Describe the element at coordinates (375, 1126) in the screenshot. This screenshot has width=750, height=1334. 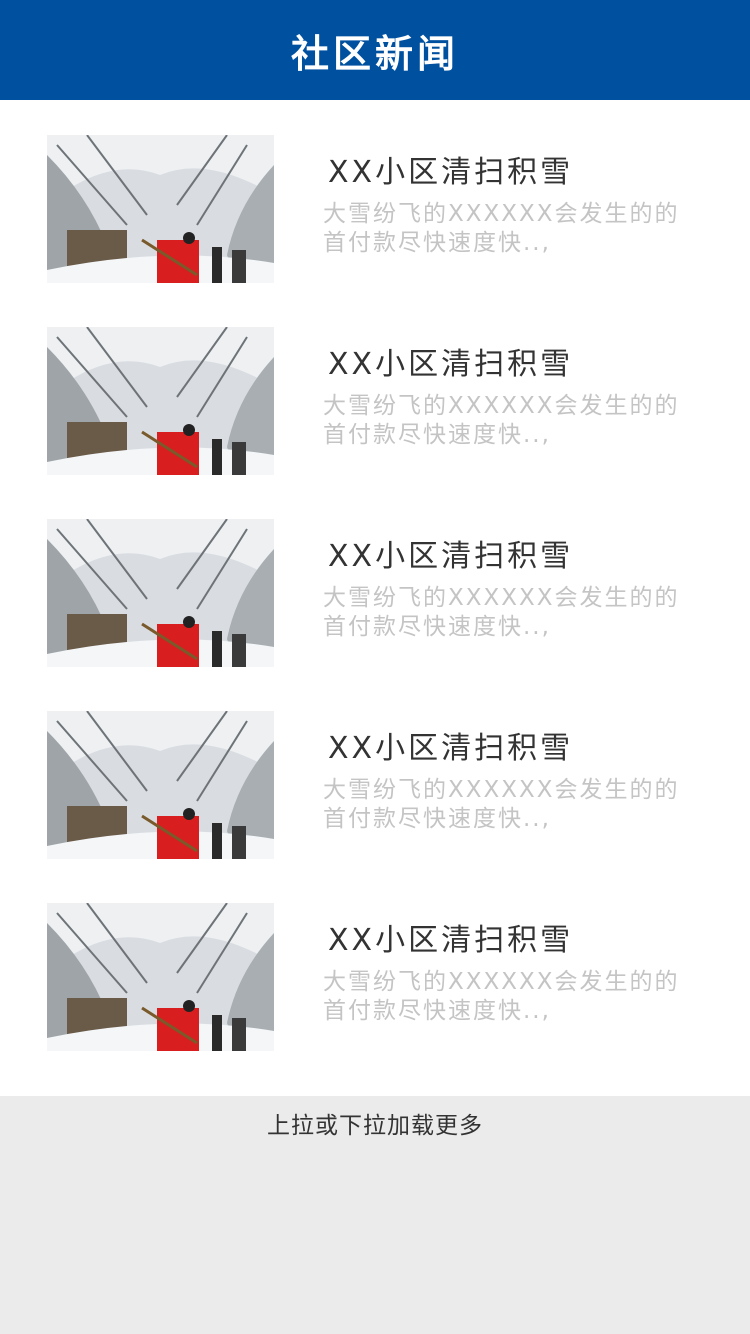
I see `load-more-hint: 上拉或下拉加载更多` at that location.